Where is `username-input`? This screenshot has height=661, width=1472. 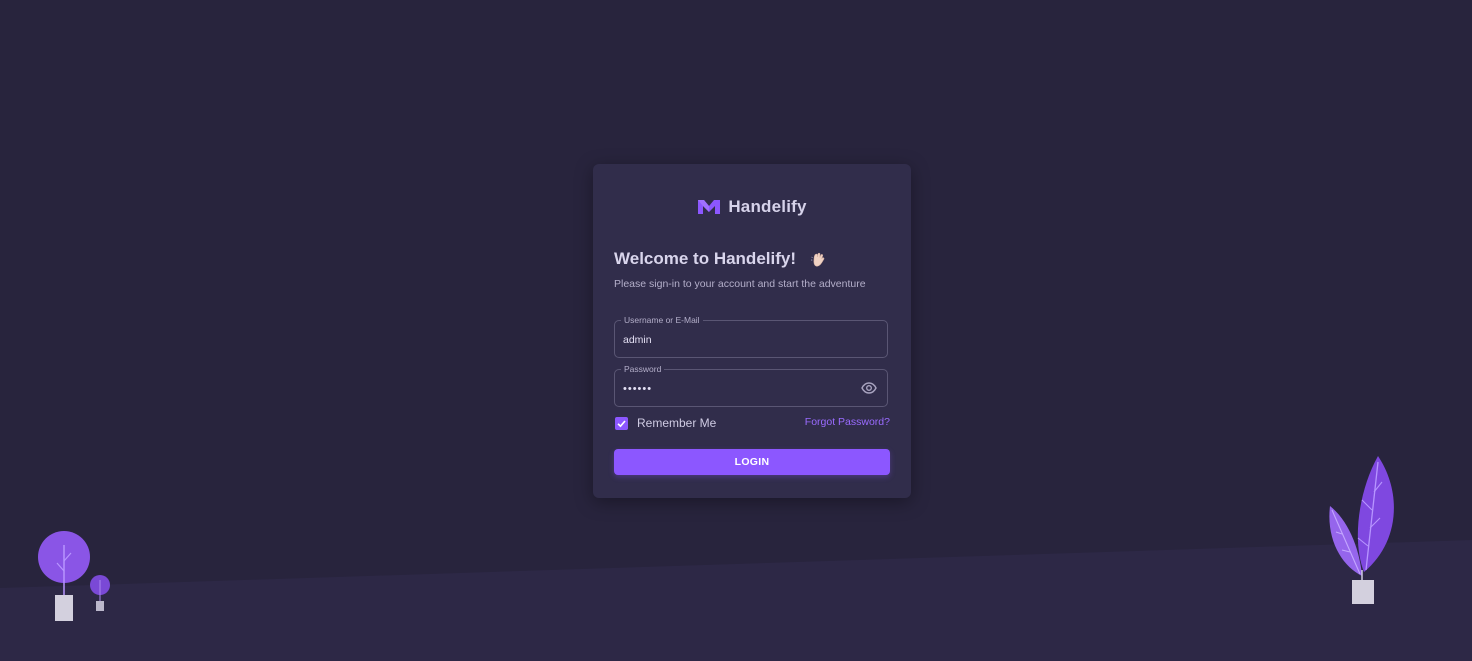 username-input is located at coordinates (738, 340).